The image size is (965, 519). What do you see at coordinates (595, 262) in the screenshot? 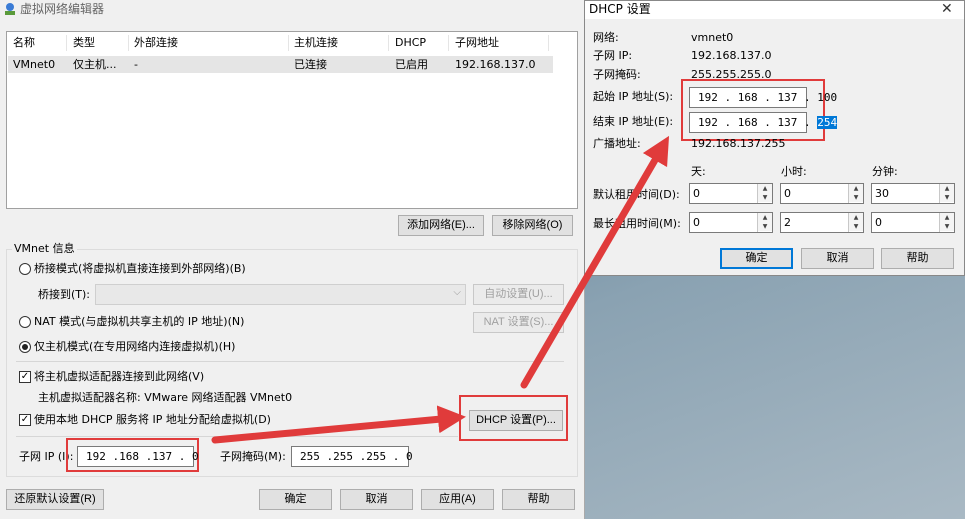
I see `arrow-to-ip-range` at bounding box center [595, 262].